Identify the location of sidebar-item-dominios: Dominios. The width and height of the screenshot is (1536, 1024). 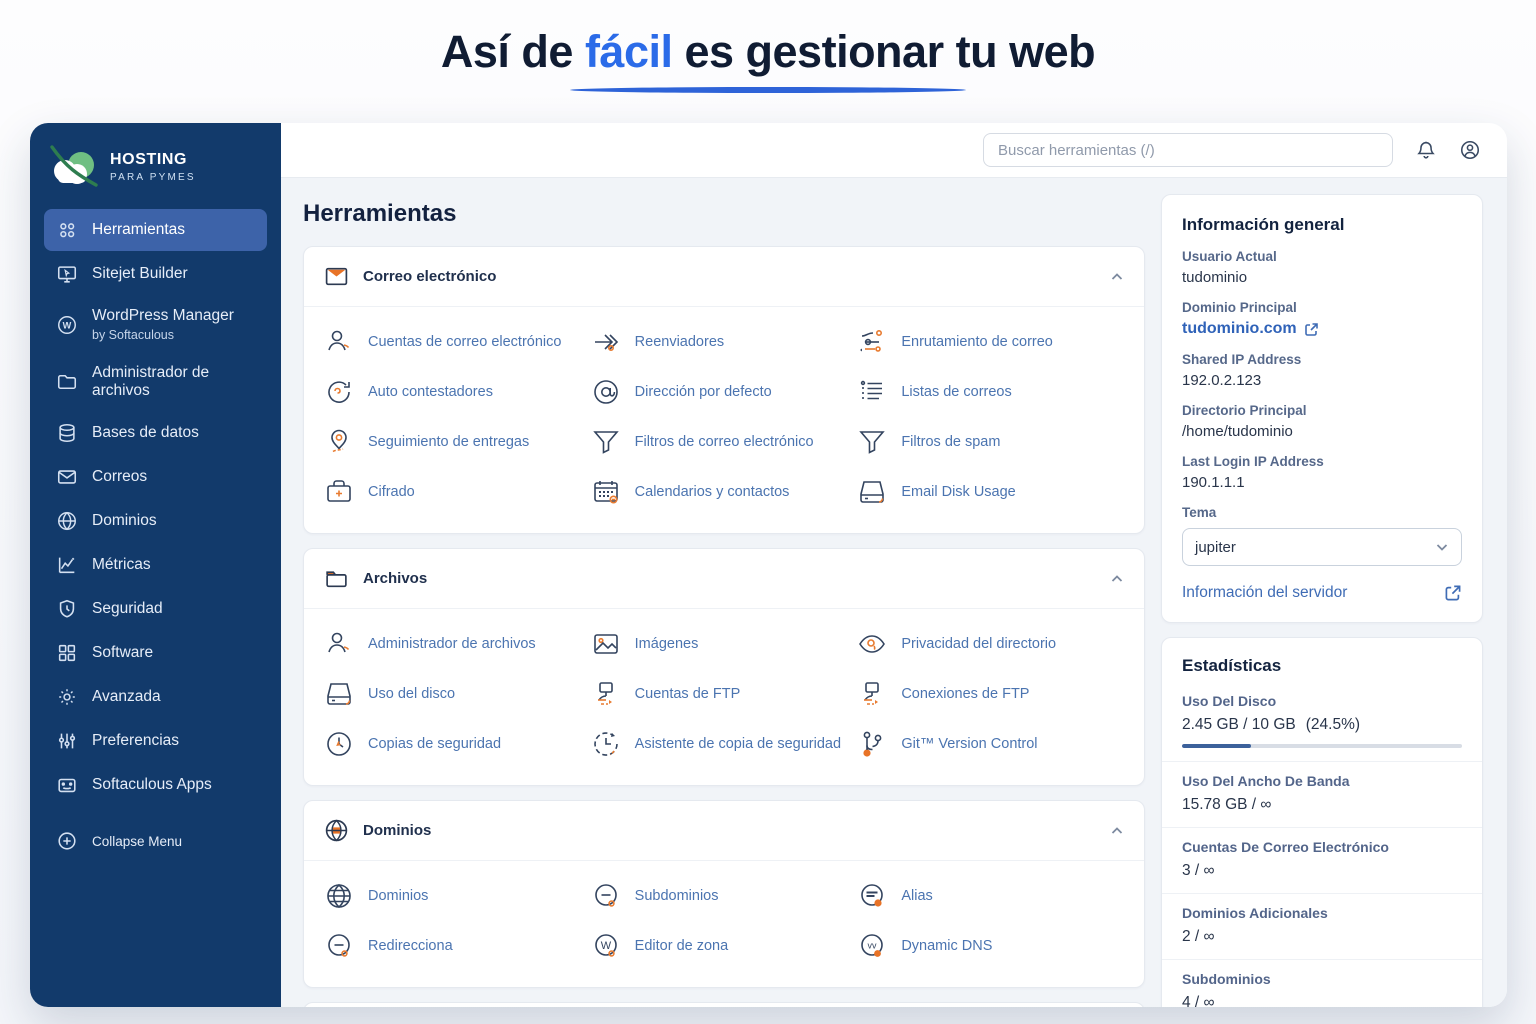
(155, 521).